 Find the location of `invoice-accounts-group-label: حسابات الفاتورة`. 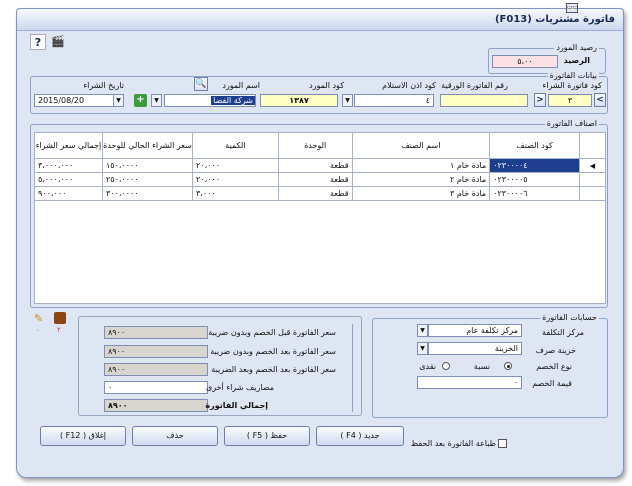

invoice-accounts-group-label: حسابات الفاتورة is located at coordinates (569, 317).